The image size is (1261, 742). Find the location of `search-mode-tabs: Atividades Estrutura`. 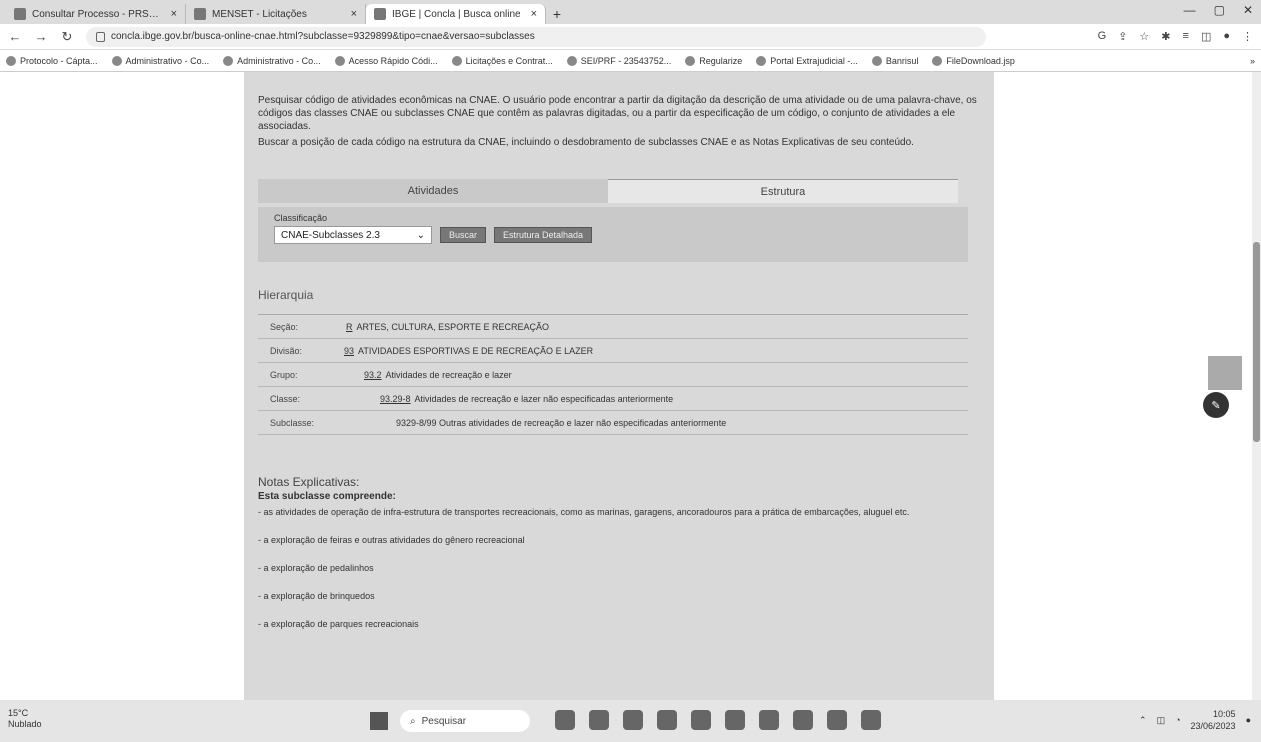

search-mode-tabs: Atividades Estrutura is located at coordinates (608, 191).